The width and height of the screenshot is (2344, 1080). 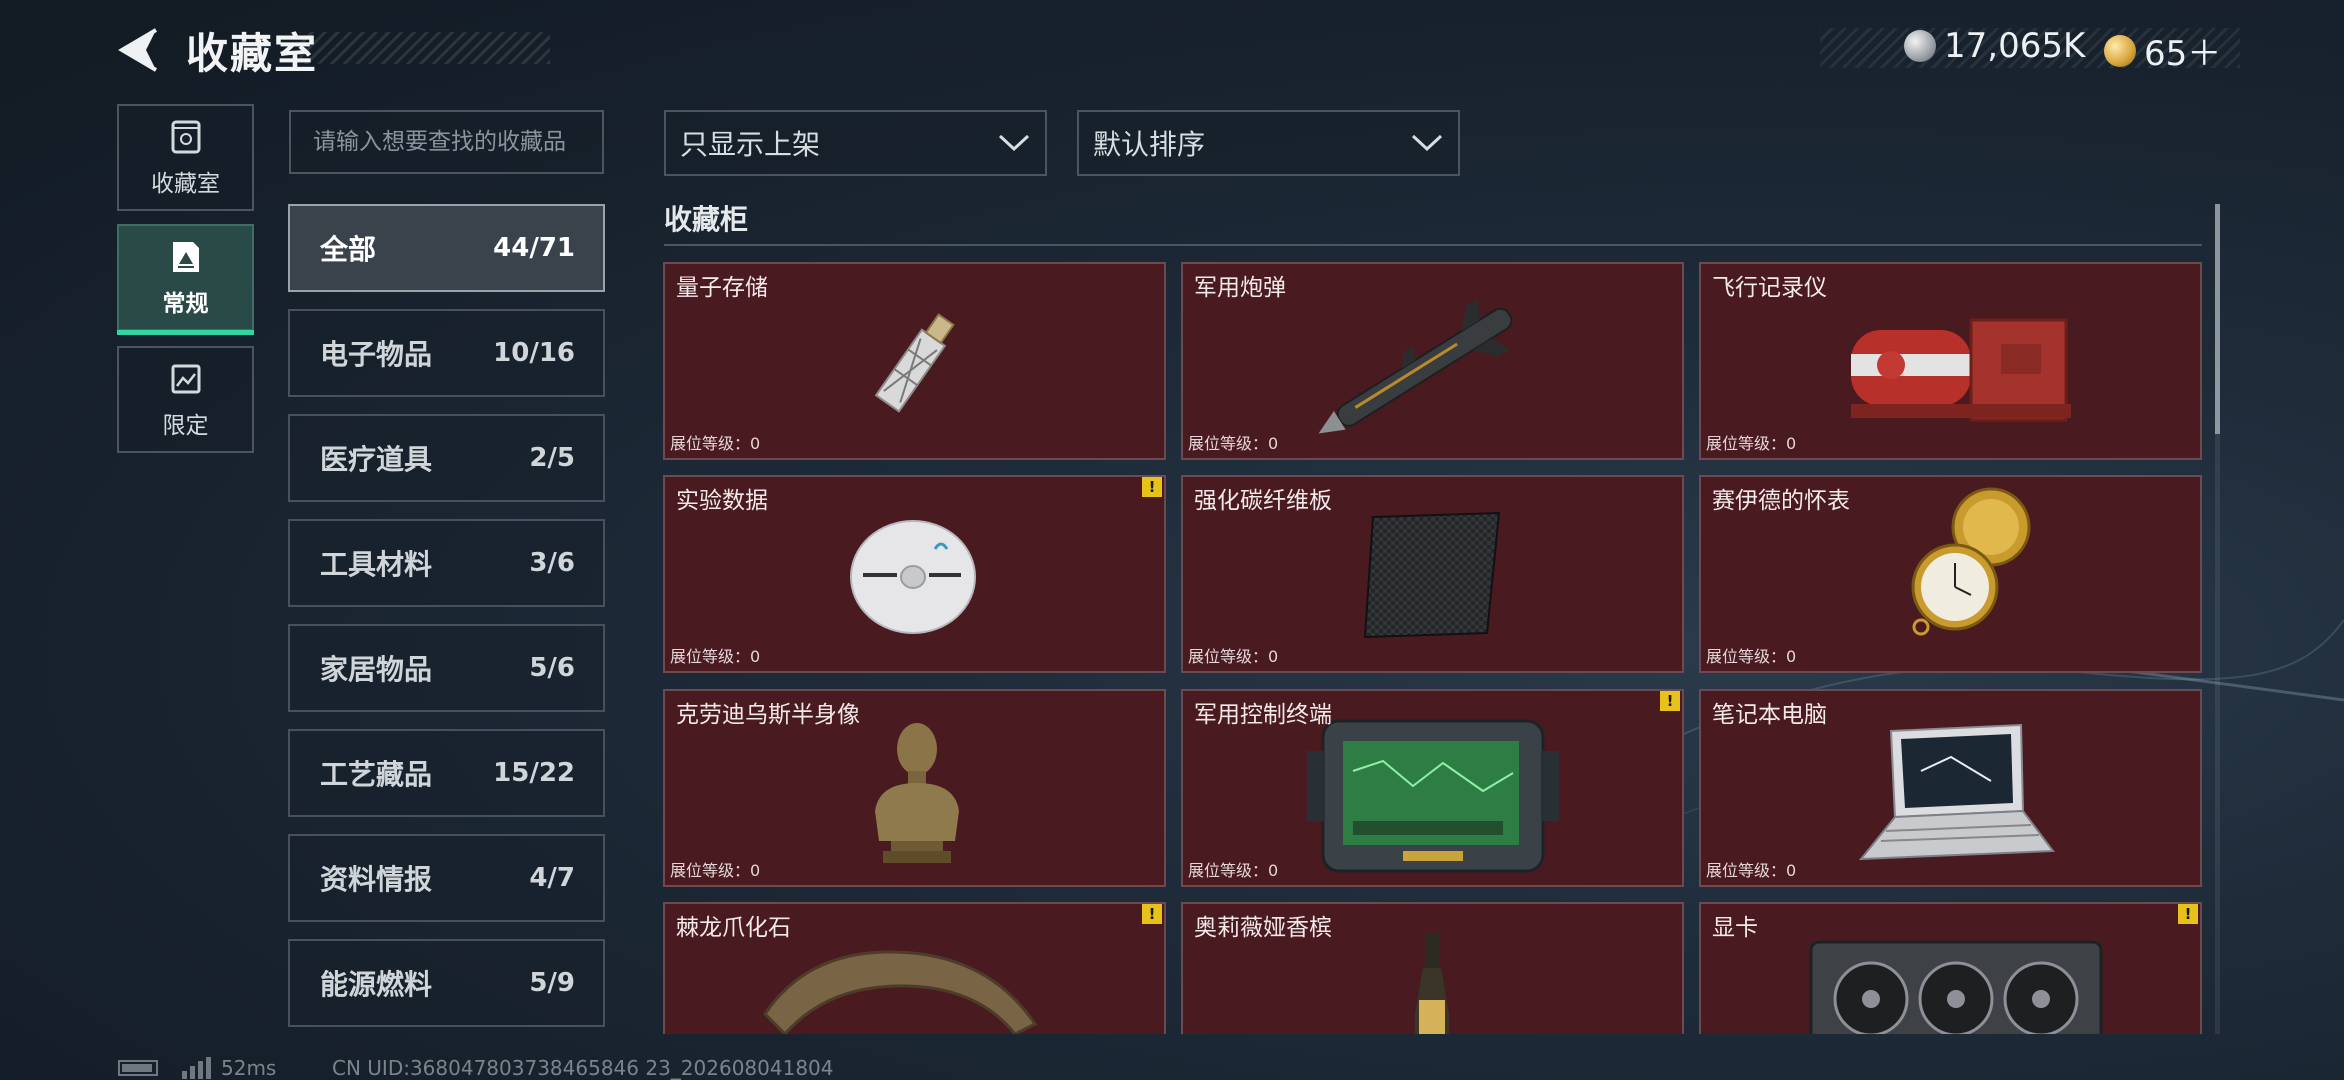 What do you see at coordinates (1263, 715) in the screenshot?
I see `item-name: 军用控制终端` at bounding box center [1263, 715].